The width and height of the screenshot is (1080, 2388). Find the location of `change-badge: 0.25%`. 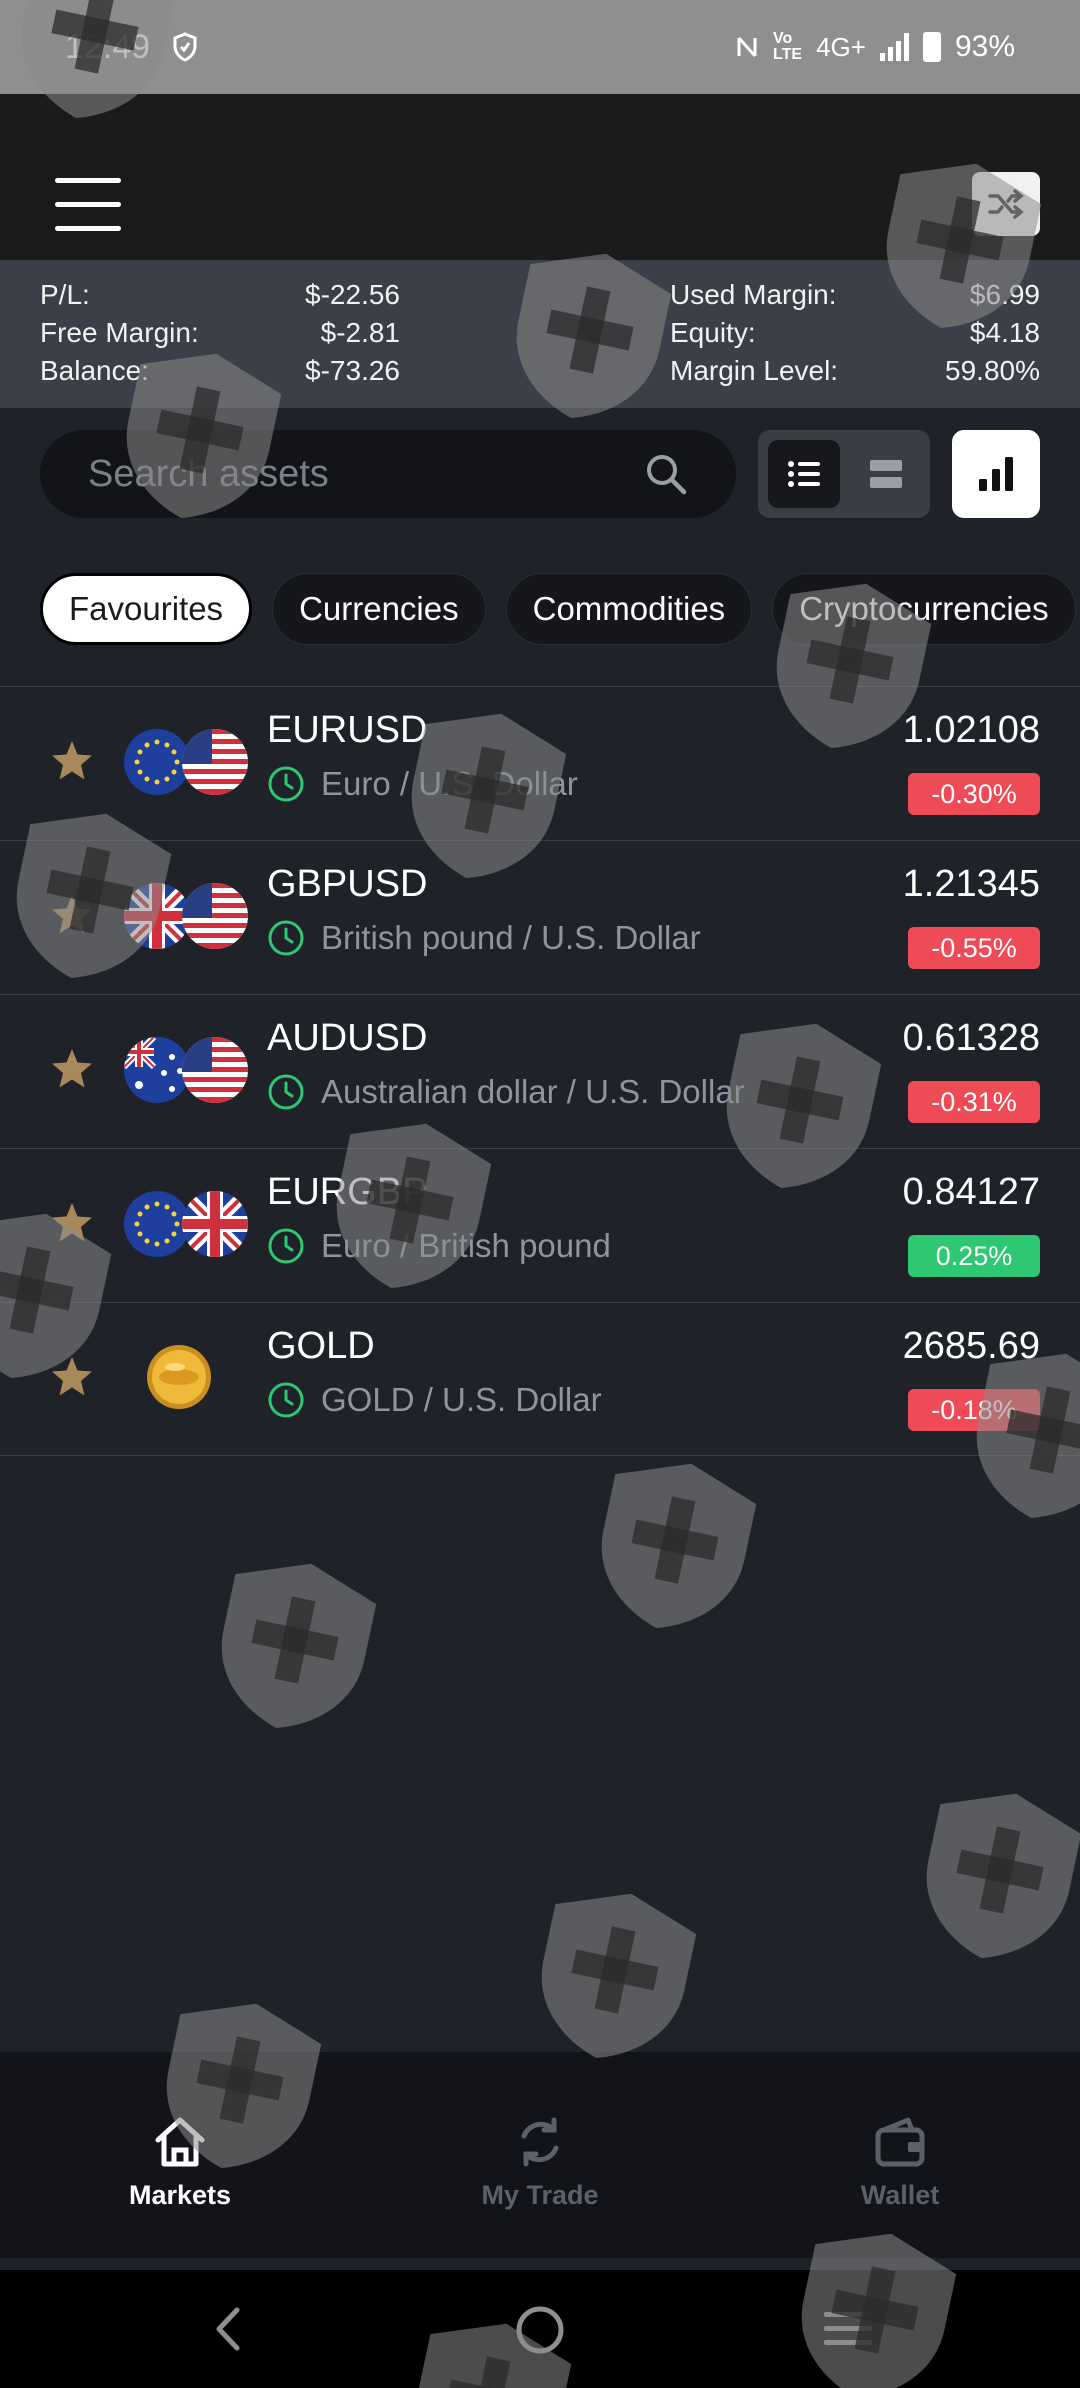

change-badge: 0.25% is located at coordinates (974, 1256).